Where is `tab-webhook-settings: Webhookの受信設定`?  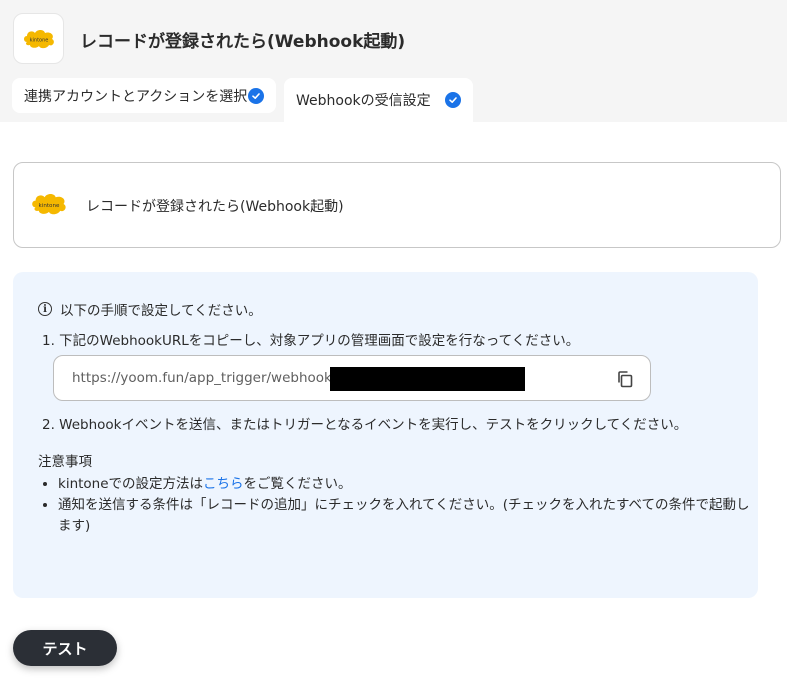 tab-webhook-settings: Webhookの受信設定 is located at coordinates (378, 100).